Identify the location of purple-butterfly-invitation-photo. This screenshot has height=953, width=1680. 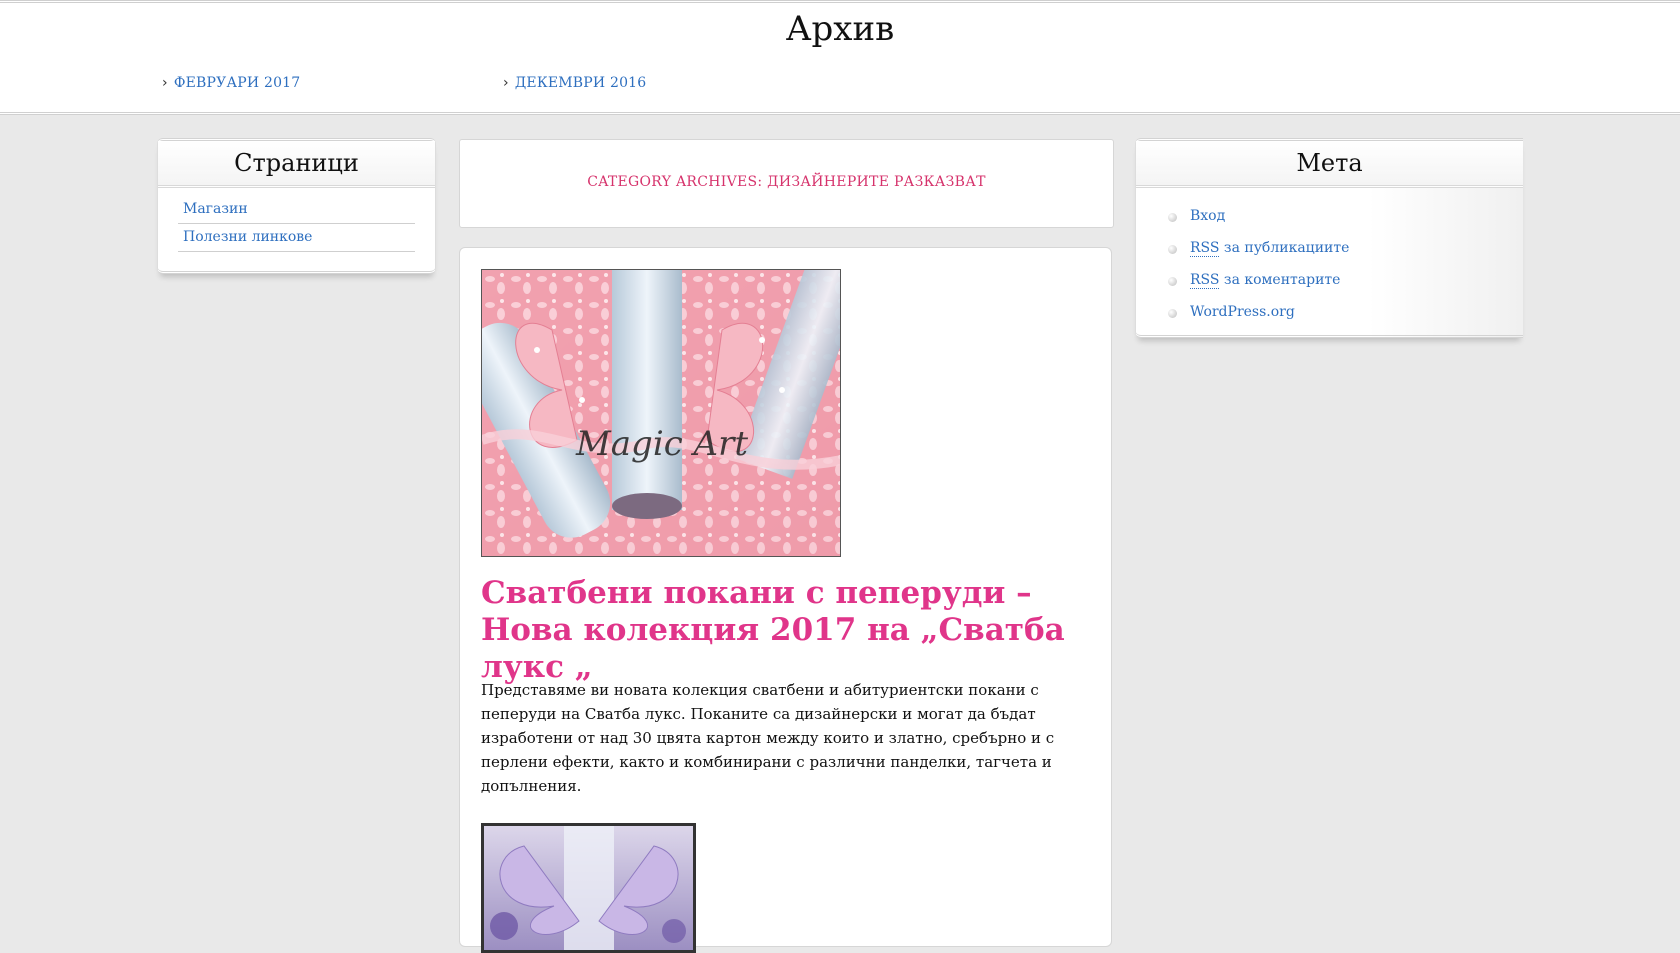
(588, 888).